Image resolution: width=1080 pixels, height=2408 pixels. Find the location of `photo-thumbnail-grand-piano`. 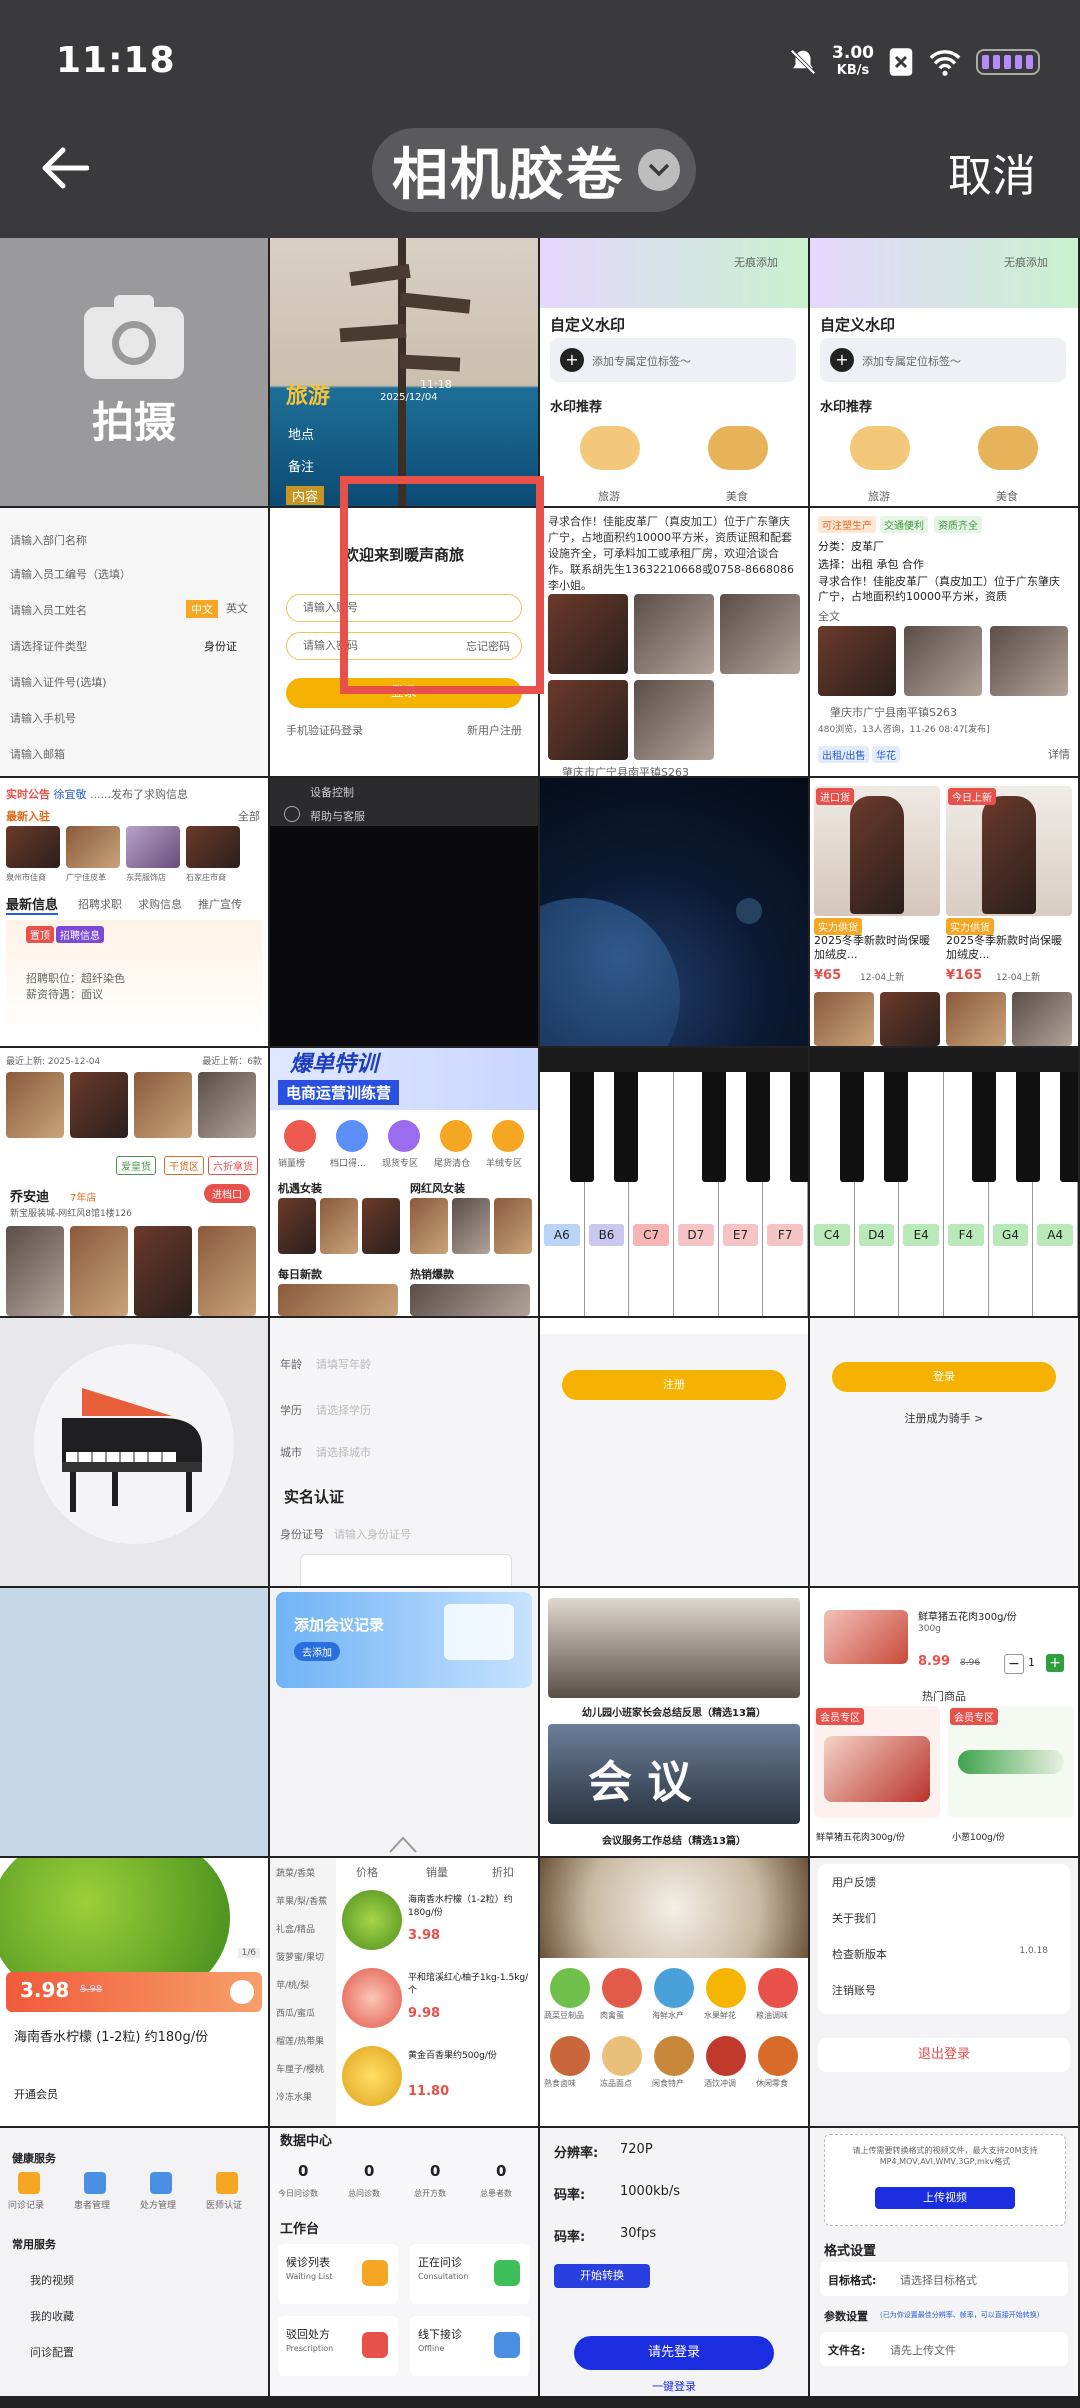

photo-thumbnail-grand-piano is located at coordinates (134, 1452).